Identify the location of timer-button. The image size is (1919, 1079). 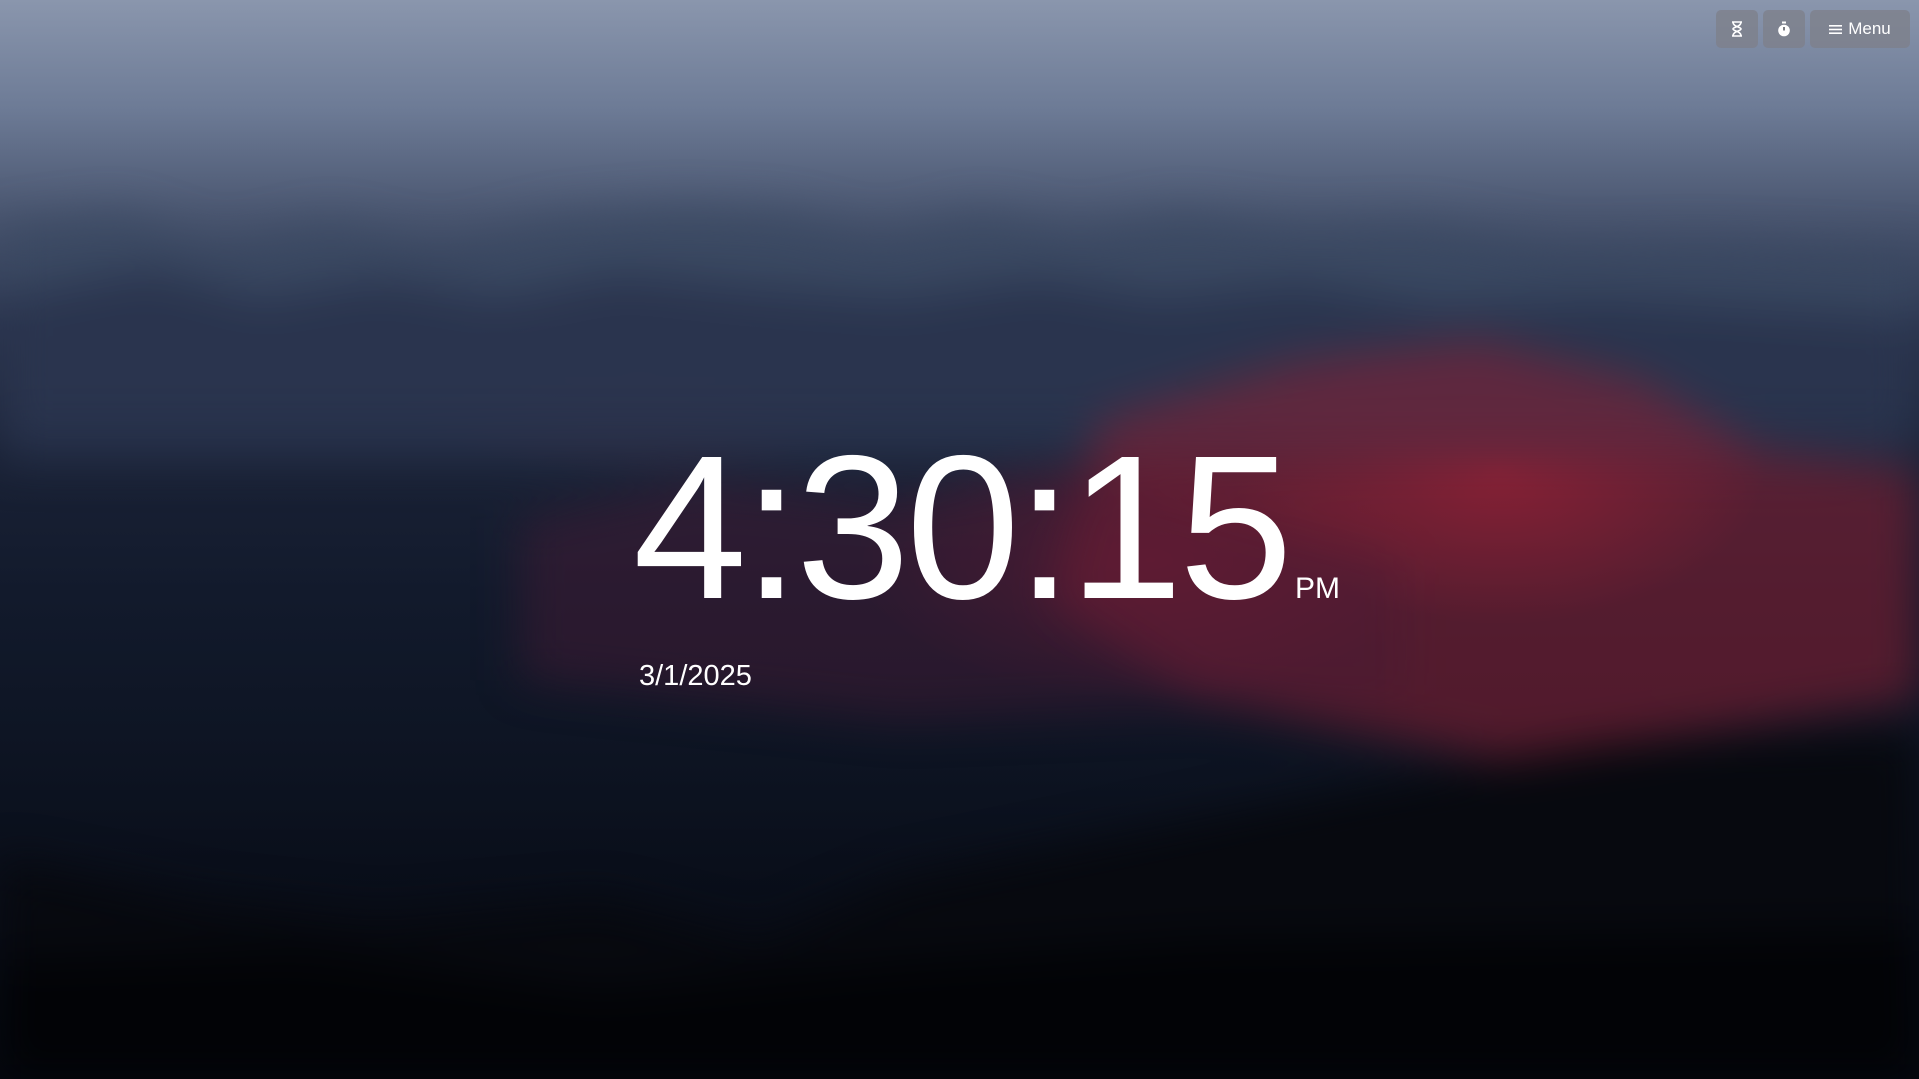
(1737, 29).